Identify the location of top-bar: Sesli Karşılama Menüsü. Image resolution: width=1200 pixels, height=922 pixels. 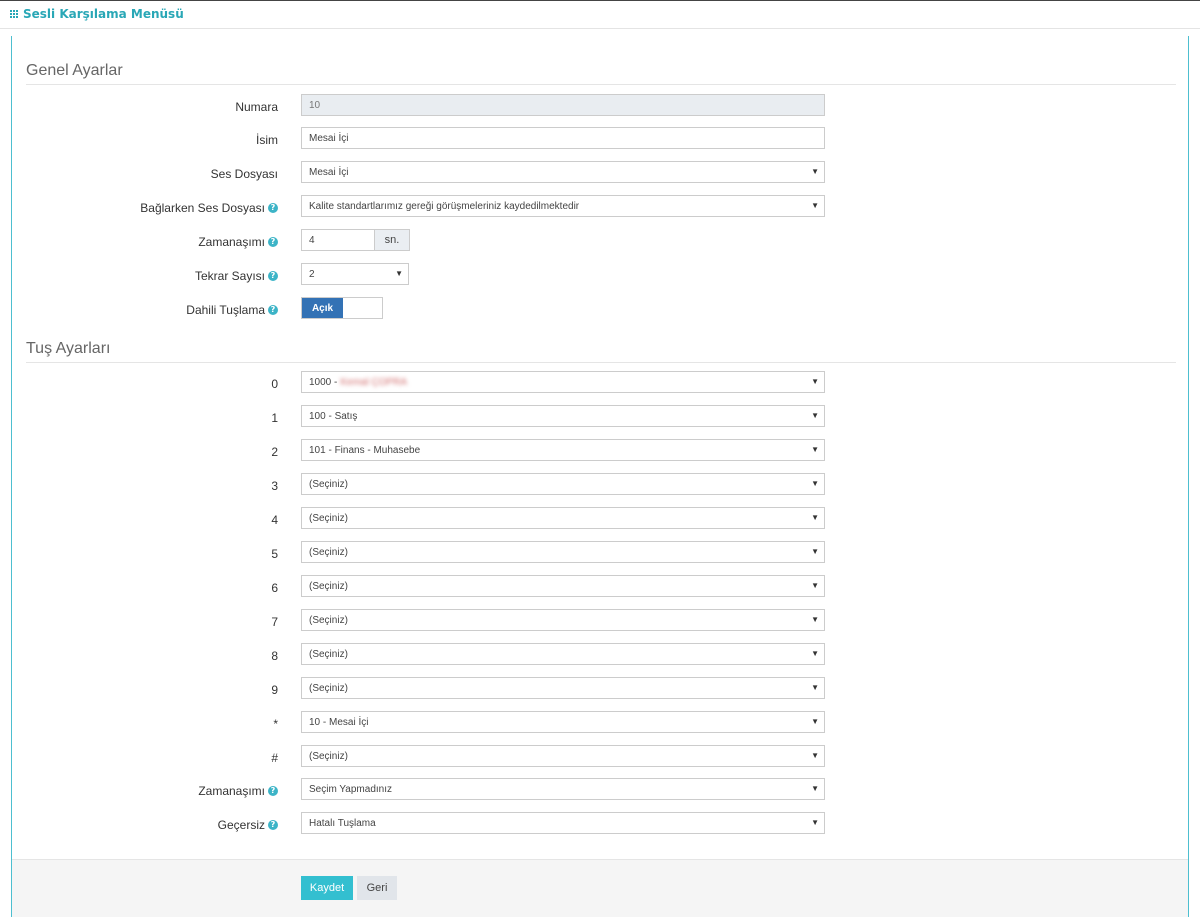
(600, 14).